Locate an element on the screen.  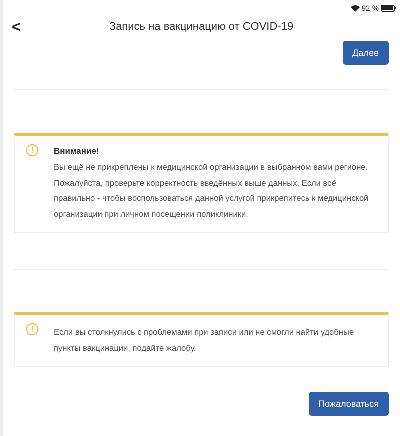
wifi-icon is located at coordinates (355, 8).